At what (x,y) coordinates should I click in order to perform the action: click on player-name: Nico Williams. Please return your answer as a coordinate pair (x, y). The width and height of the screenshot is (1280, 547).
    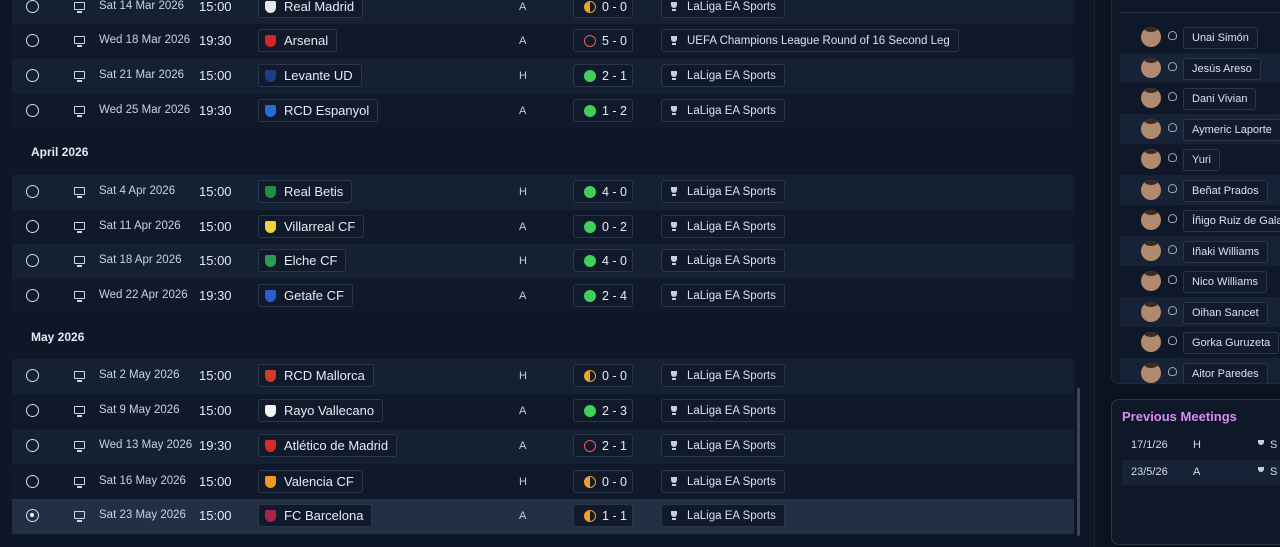
    Looking at the image, I should click on (1225, 282).